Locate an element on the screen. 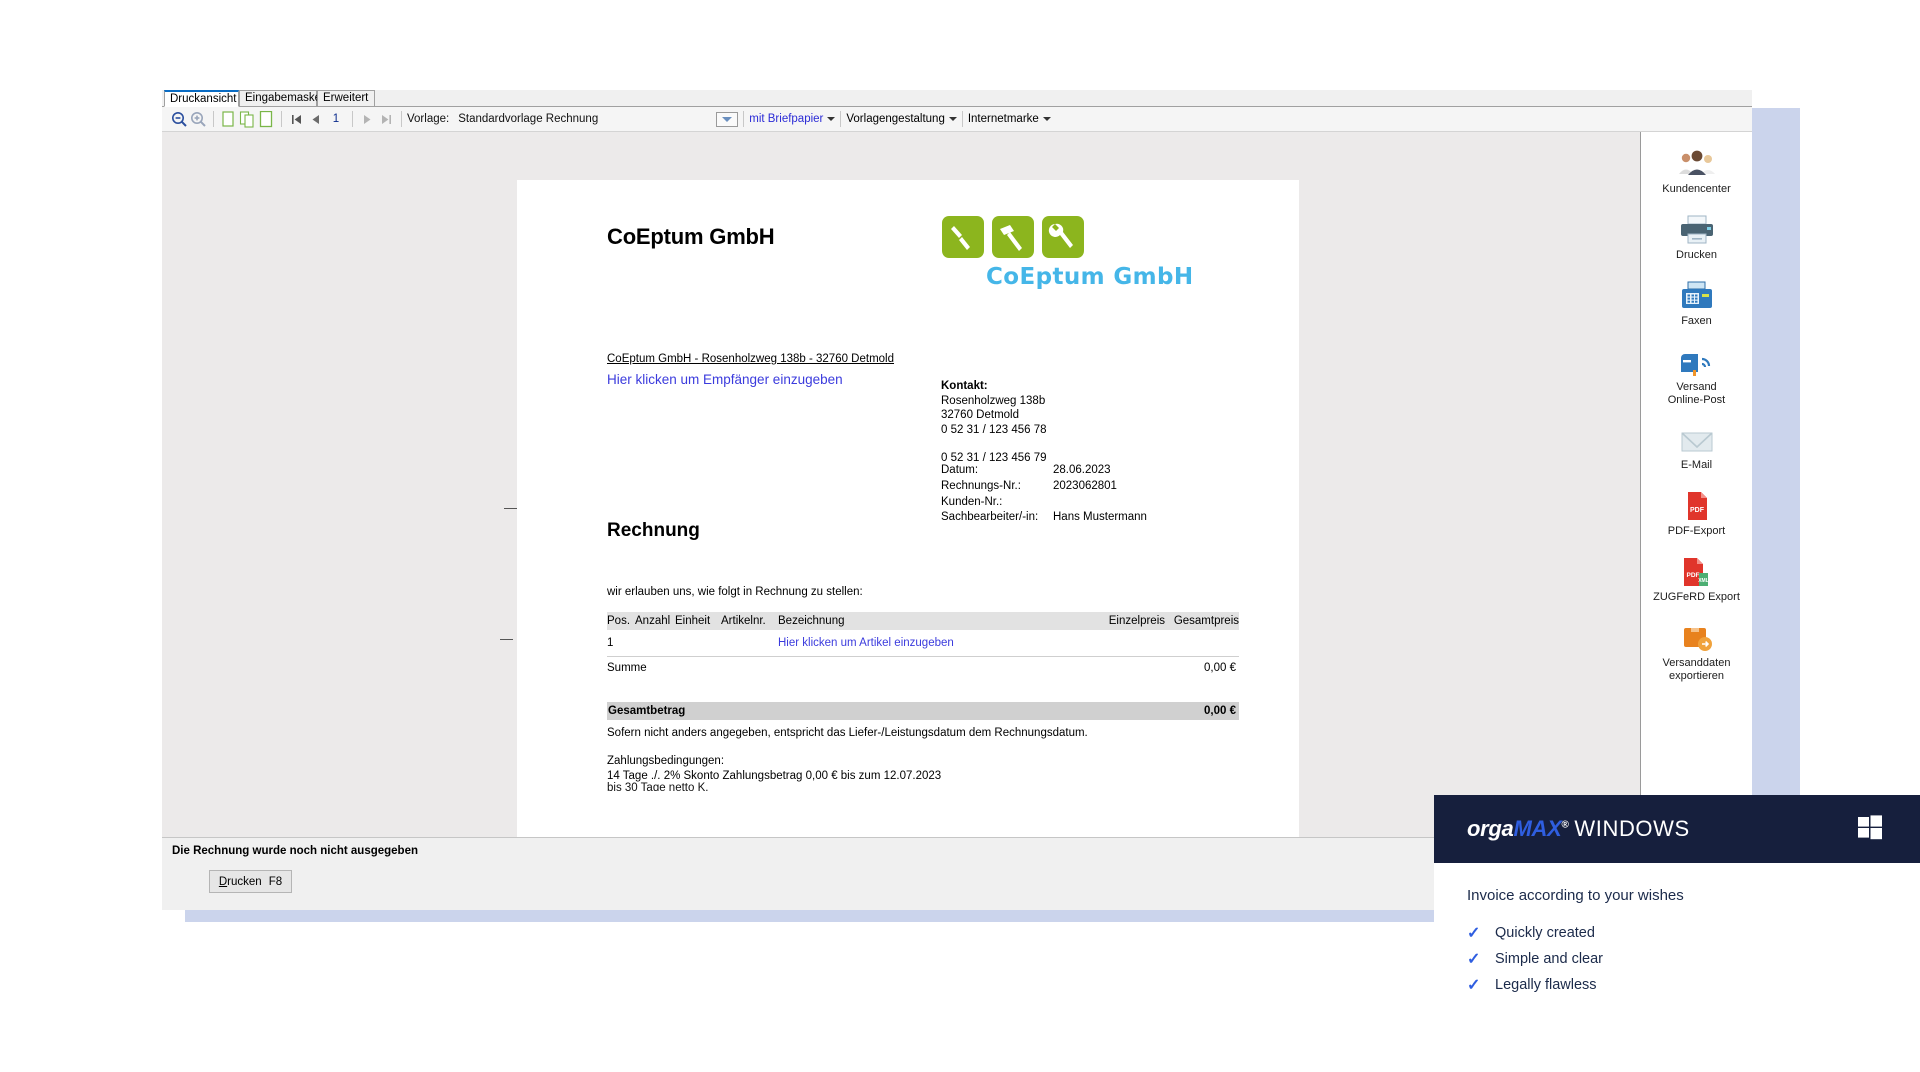 The width and height of the screenshot is (1920, 1072). contact-heading: Kontakt: is located at coordinates (964, 386).